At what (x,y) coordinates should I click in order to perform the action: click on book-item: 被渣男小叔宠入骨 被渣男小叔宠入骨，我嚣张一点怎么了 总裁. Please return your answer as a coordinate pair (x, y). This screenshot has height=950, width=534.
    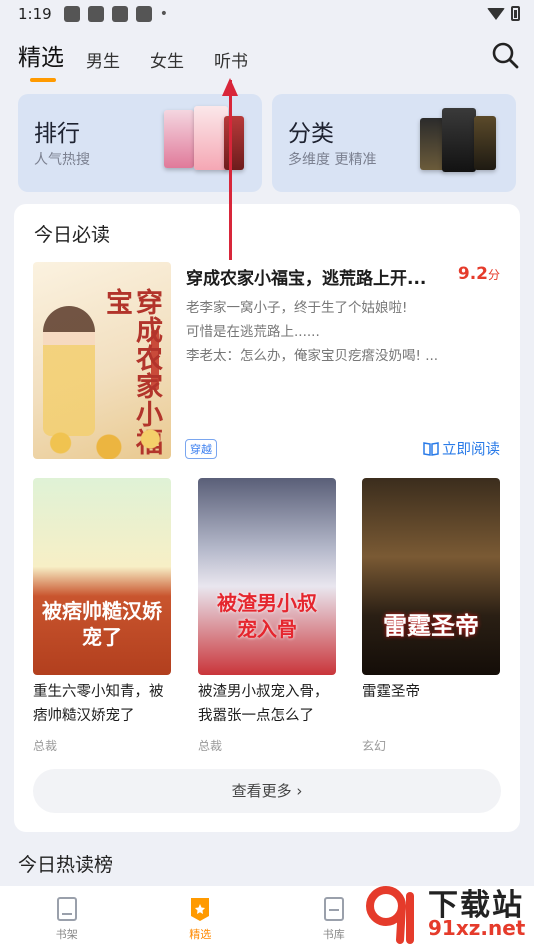
    Looking at the image, I should click on (268, 616).